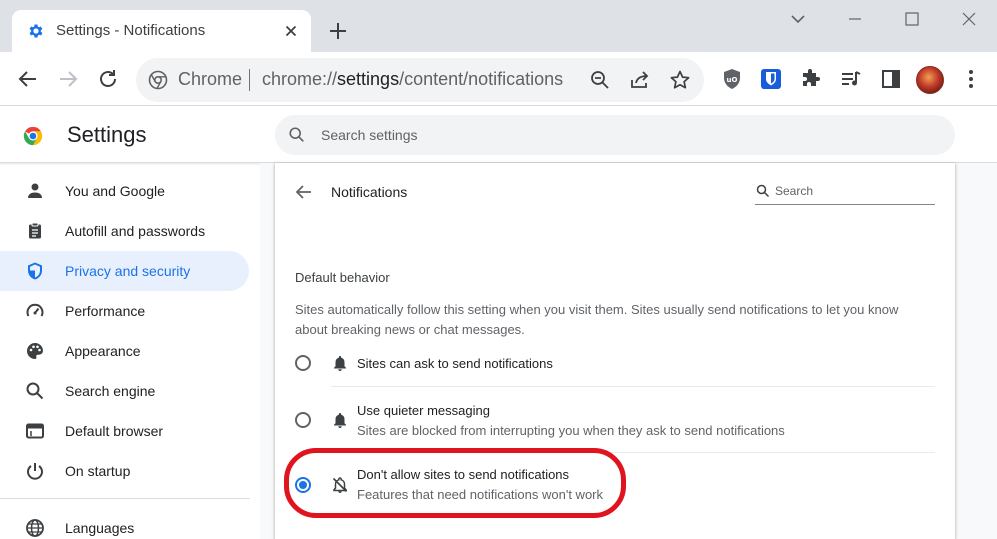  Describe the element at coordinates (35, 528) in the screenshot. I see `globe-icon` at that location.